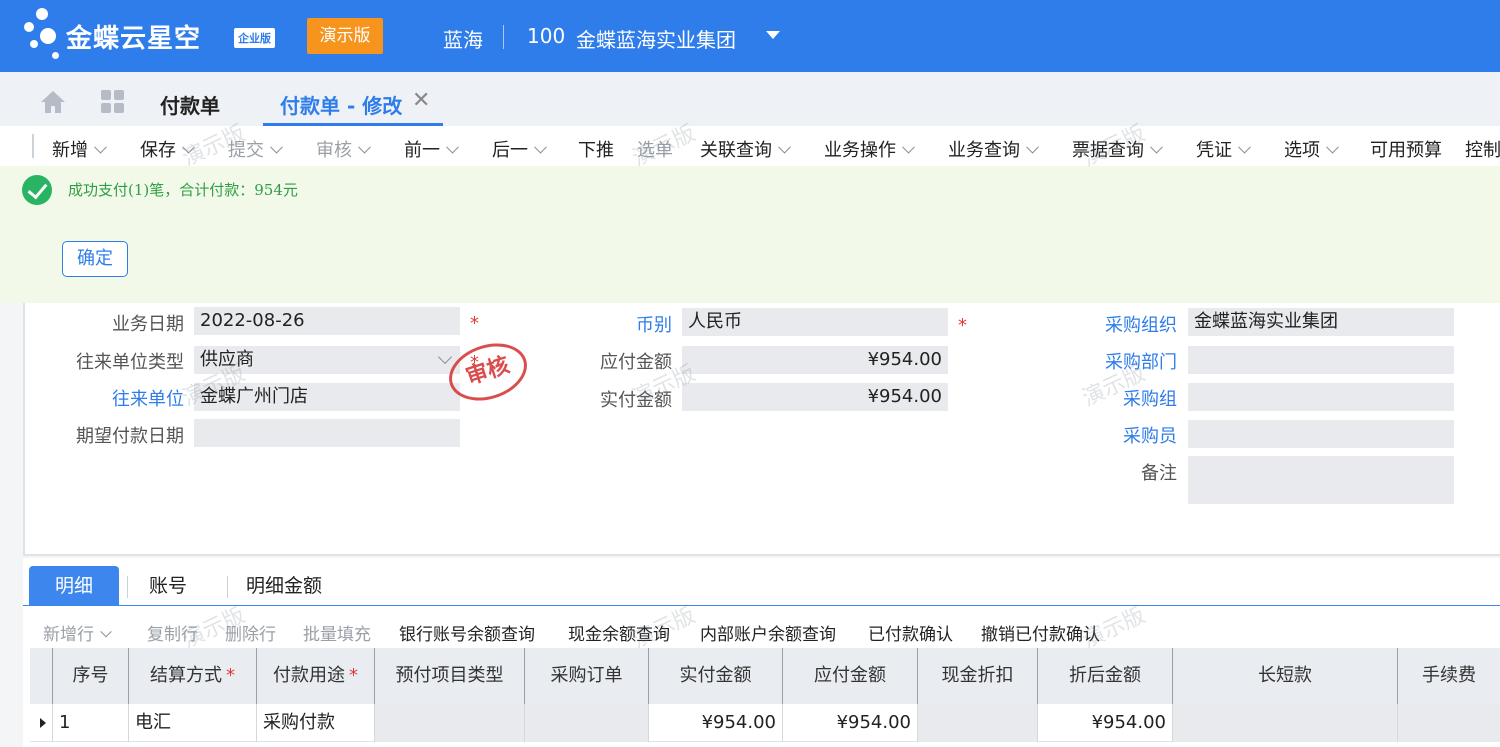  I want to click on brand-logo: 金蝶云星空 企业版, so click(157, 36).